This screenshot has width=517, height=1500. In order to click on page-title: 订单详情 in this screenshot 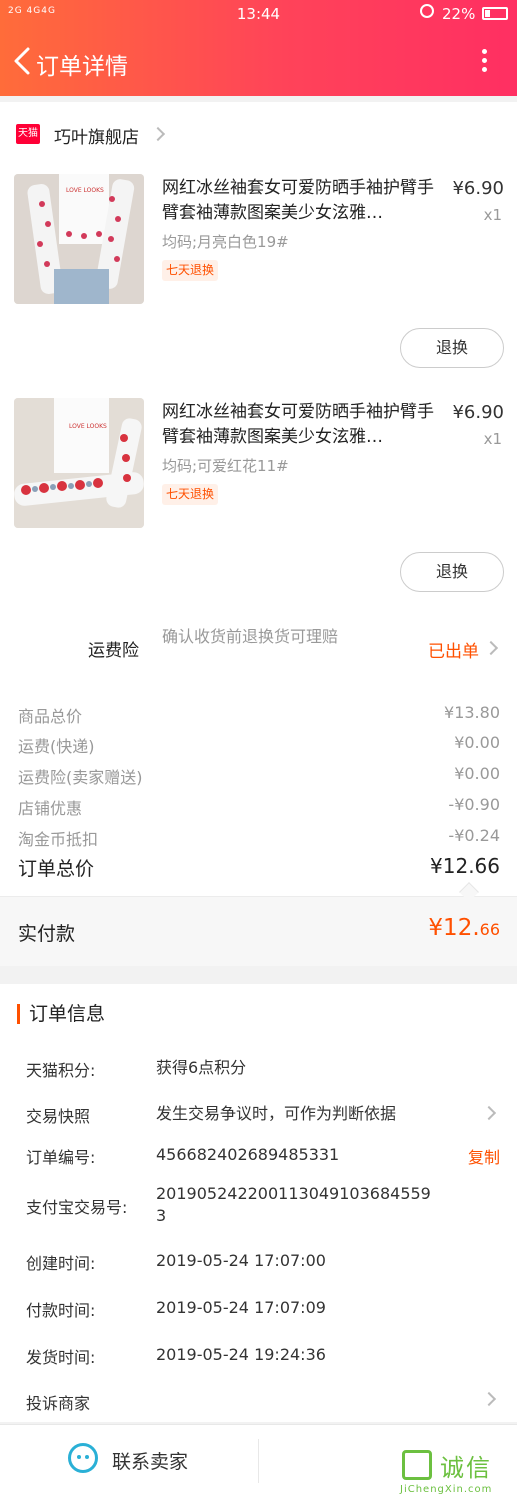, I will do `click(82, 67)`.